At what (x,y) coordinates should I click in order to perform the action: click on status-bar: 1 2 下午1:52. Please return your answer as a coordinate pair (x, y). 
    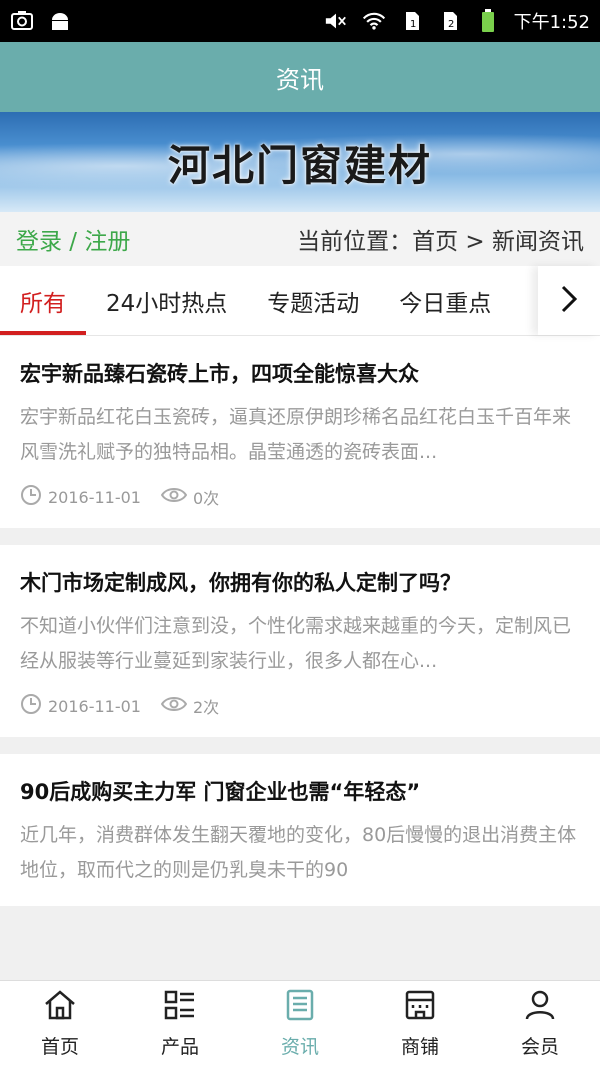
    Looking at the image, I should click on (300, 21).